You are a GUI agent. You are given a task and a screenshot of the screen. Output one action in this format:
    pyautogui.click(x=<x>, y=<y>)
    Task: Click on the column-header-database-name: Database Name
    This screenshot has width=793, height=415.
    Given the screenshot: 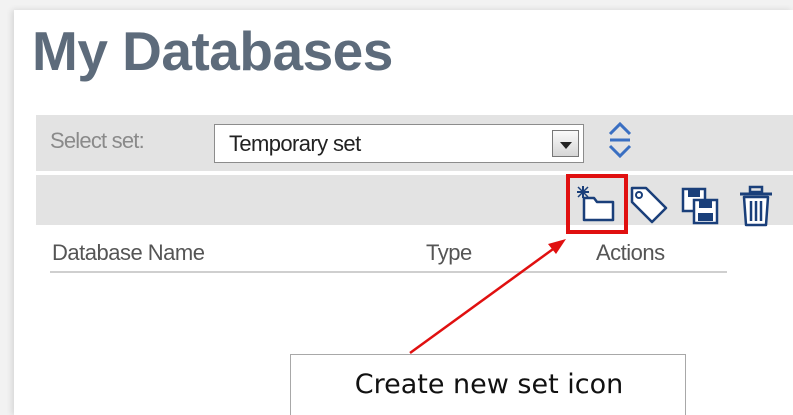 What is the action you would take?
    pyautogui.click(x=128, y=253)
    